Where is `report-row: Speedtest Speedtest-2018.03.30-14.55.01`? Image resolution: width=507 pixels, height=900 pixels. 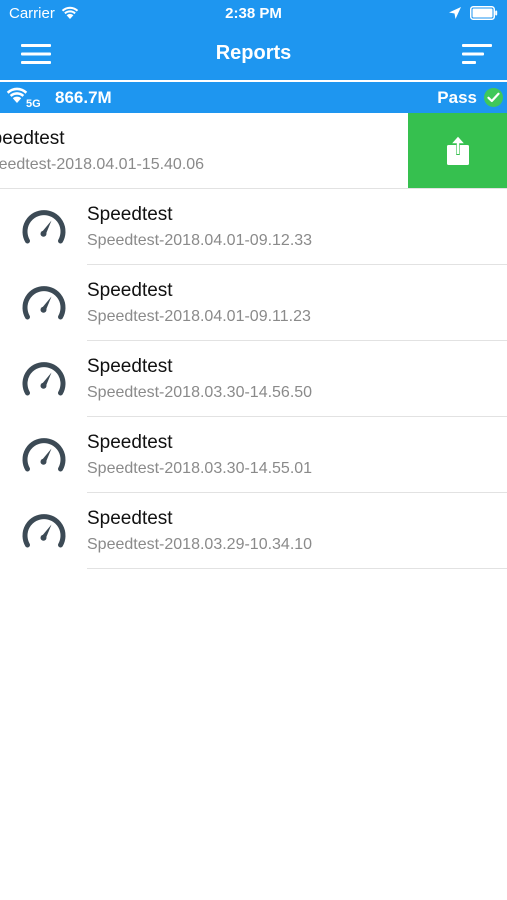
report-row: Speedtest Speedtest-2018.03.30-14.55.01 is located at coordinates (253, 455).